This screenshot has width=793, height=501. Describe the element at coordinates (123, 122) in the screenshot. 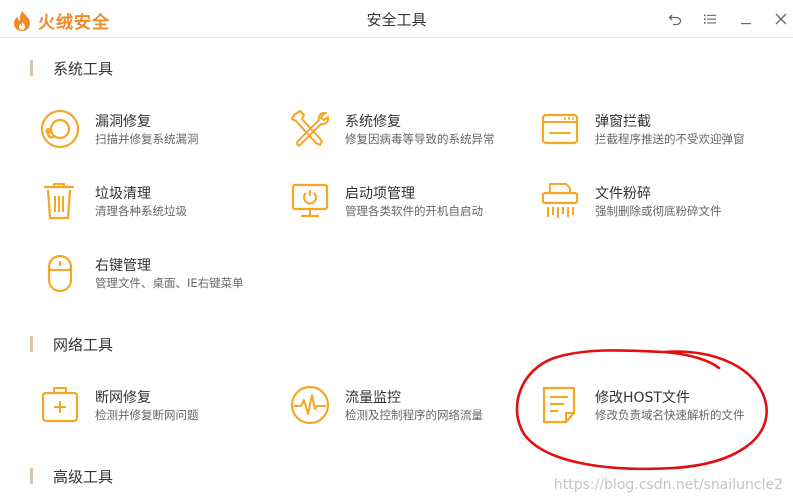

I see `tool-name: 漏洞修复` at that location.